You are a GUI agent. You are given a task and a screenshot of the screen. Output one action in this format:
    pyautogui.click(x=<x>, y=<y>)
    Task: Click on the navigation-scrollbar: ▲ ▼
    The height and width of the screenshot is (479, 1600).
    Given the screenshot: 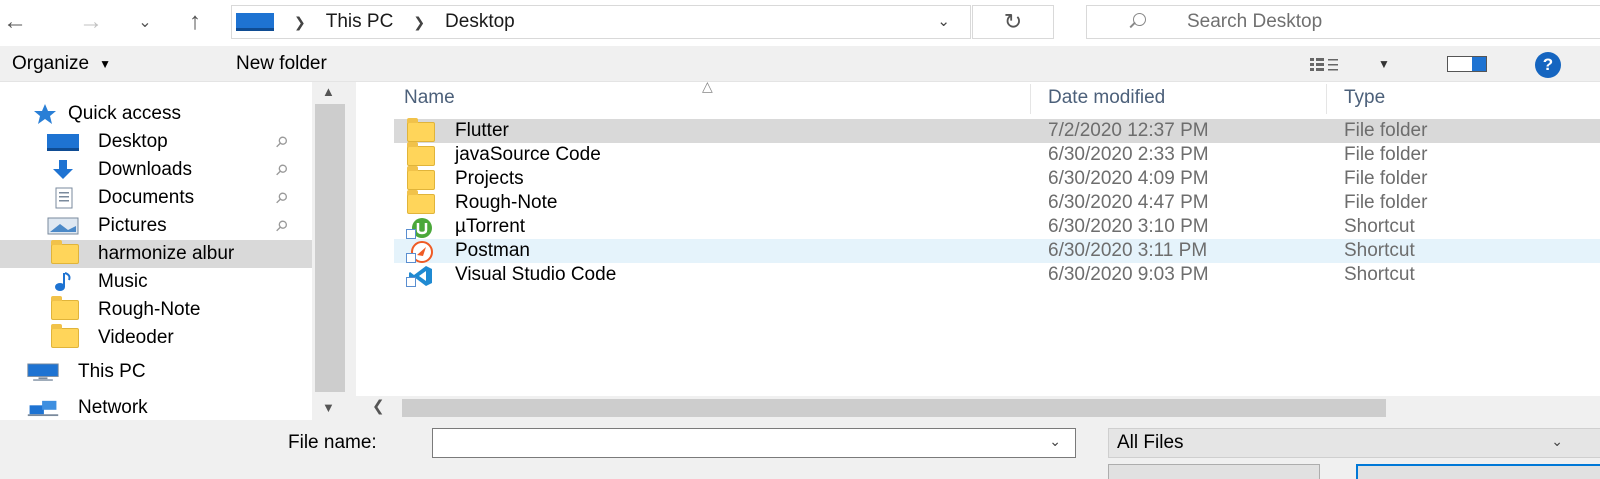 What is the action you would take?
    pyautogui.click(x=330, y=251)
    